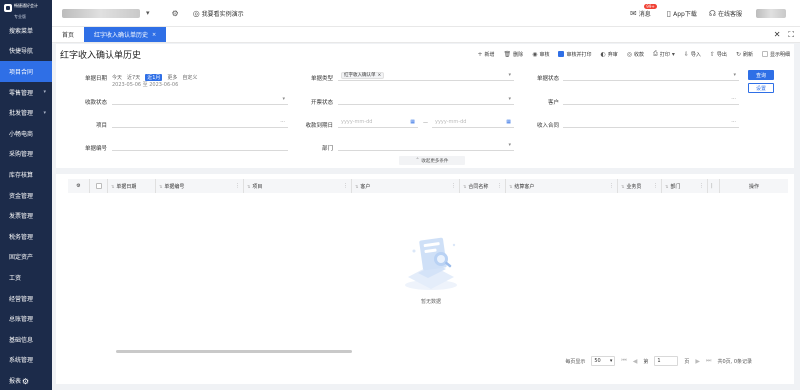 This screenshot has width=800, height=390. What do you see at coordinates (26, 133) in the screenshot?
I see `sidebar-item-ecommerce: 小畅电商` at bounding box center [26, 133].